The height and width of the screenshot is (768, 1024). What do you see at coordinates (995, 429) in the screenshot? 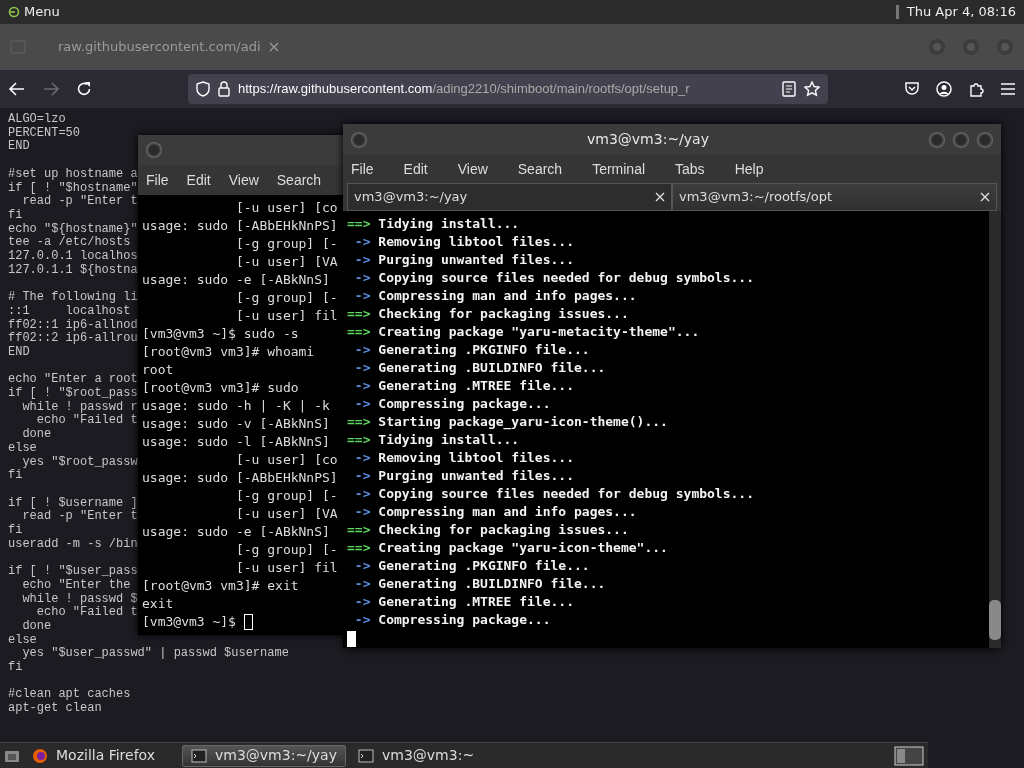
I see `scrollbar` at bounding box center [995, 429].